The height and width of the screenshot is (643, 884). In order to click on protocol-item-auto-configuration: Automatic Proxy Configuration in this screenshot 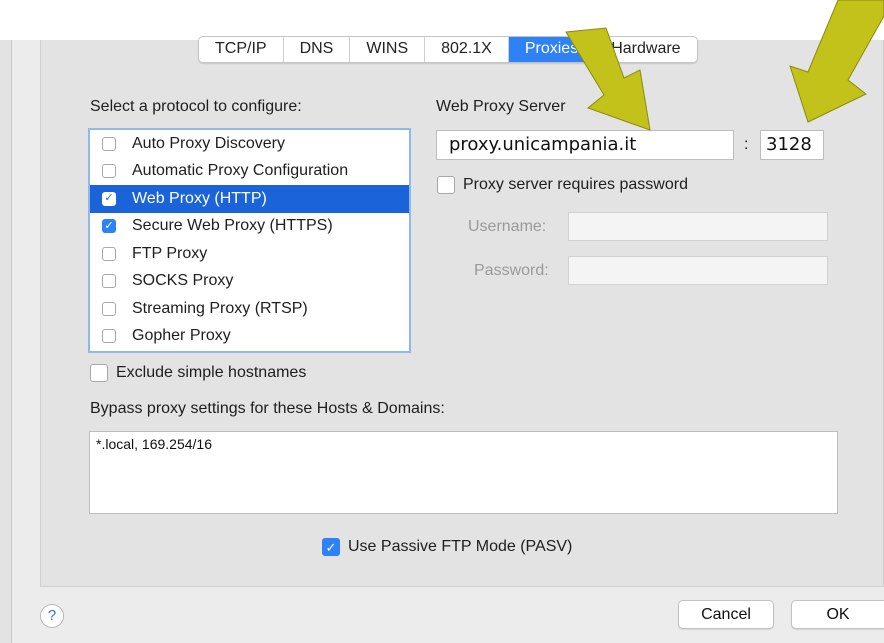, I will do `click(249, 172)`.